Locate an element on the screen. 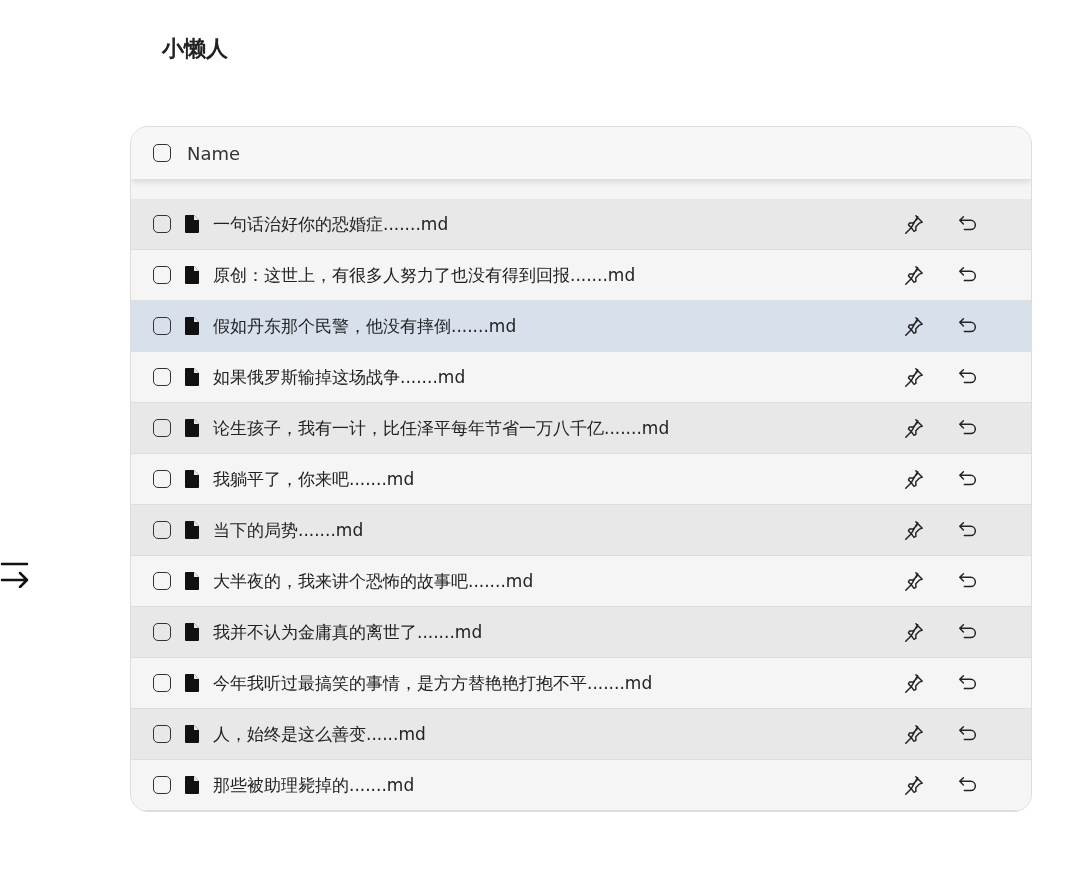 Image resolution: width=1080 pixels, height=895 pixels. file-name: 假如丹东那个民警，他没有摔倒.......md is located at coordinates (558, 326).